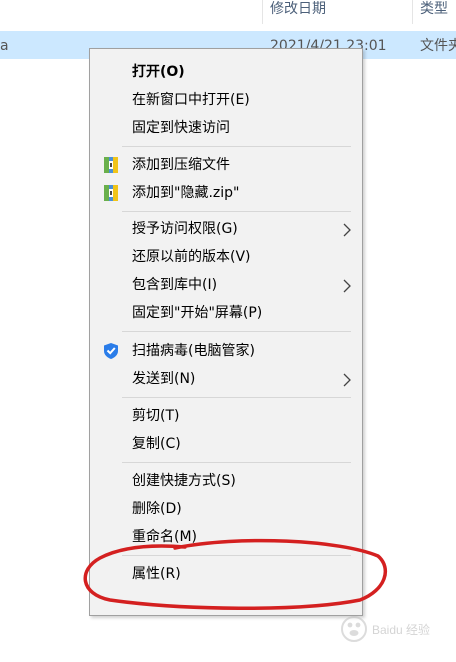 The width and height of the screenshot is (456, 662). Describe the element at coordinates (434, 9) in the screenshot. I see `column-header-type: 类型` at that location.